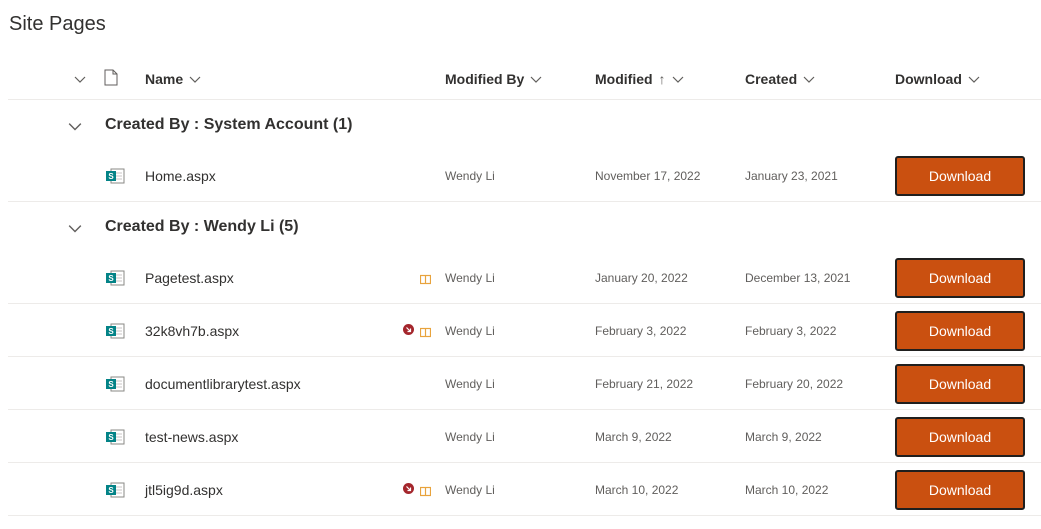  I want to click on file-name-link: 32k8vh7b.aspx, so click(192, 330).